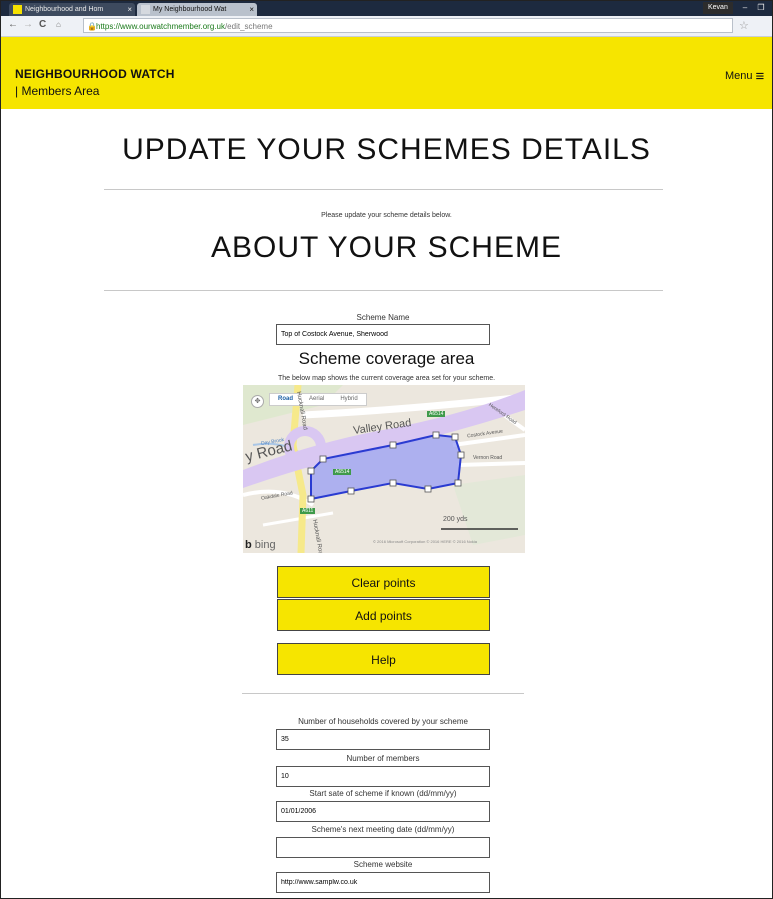  Describe the element at coordinates (383, 317) in the screenshot. I see `scheme-name-label: Scheme Name` at that location.